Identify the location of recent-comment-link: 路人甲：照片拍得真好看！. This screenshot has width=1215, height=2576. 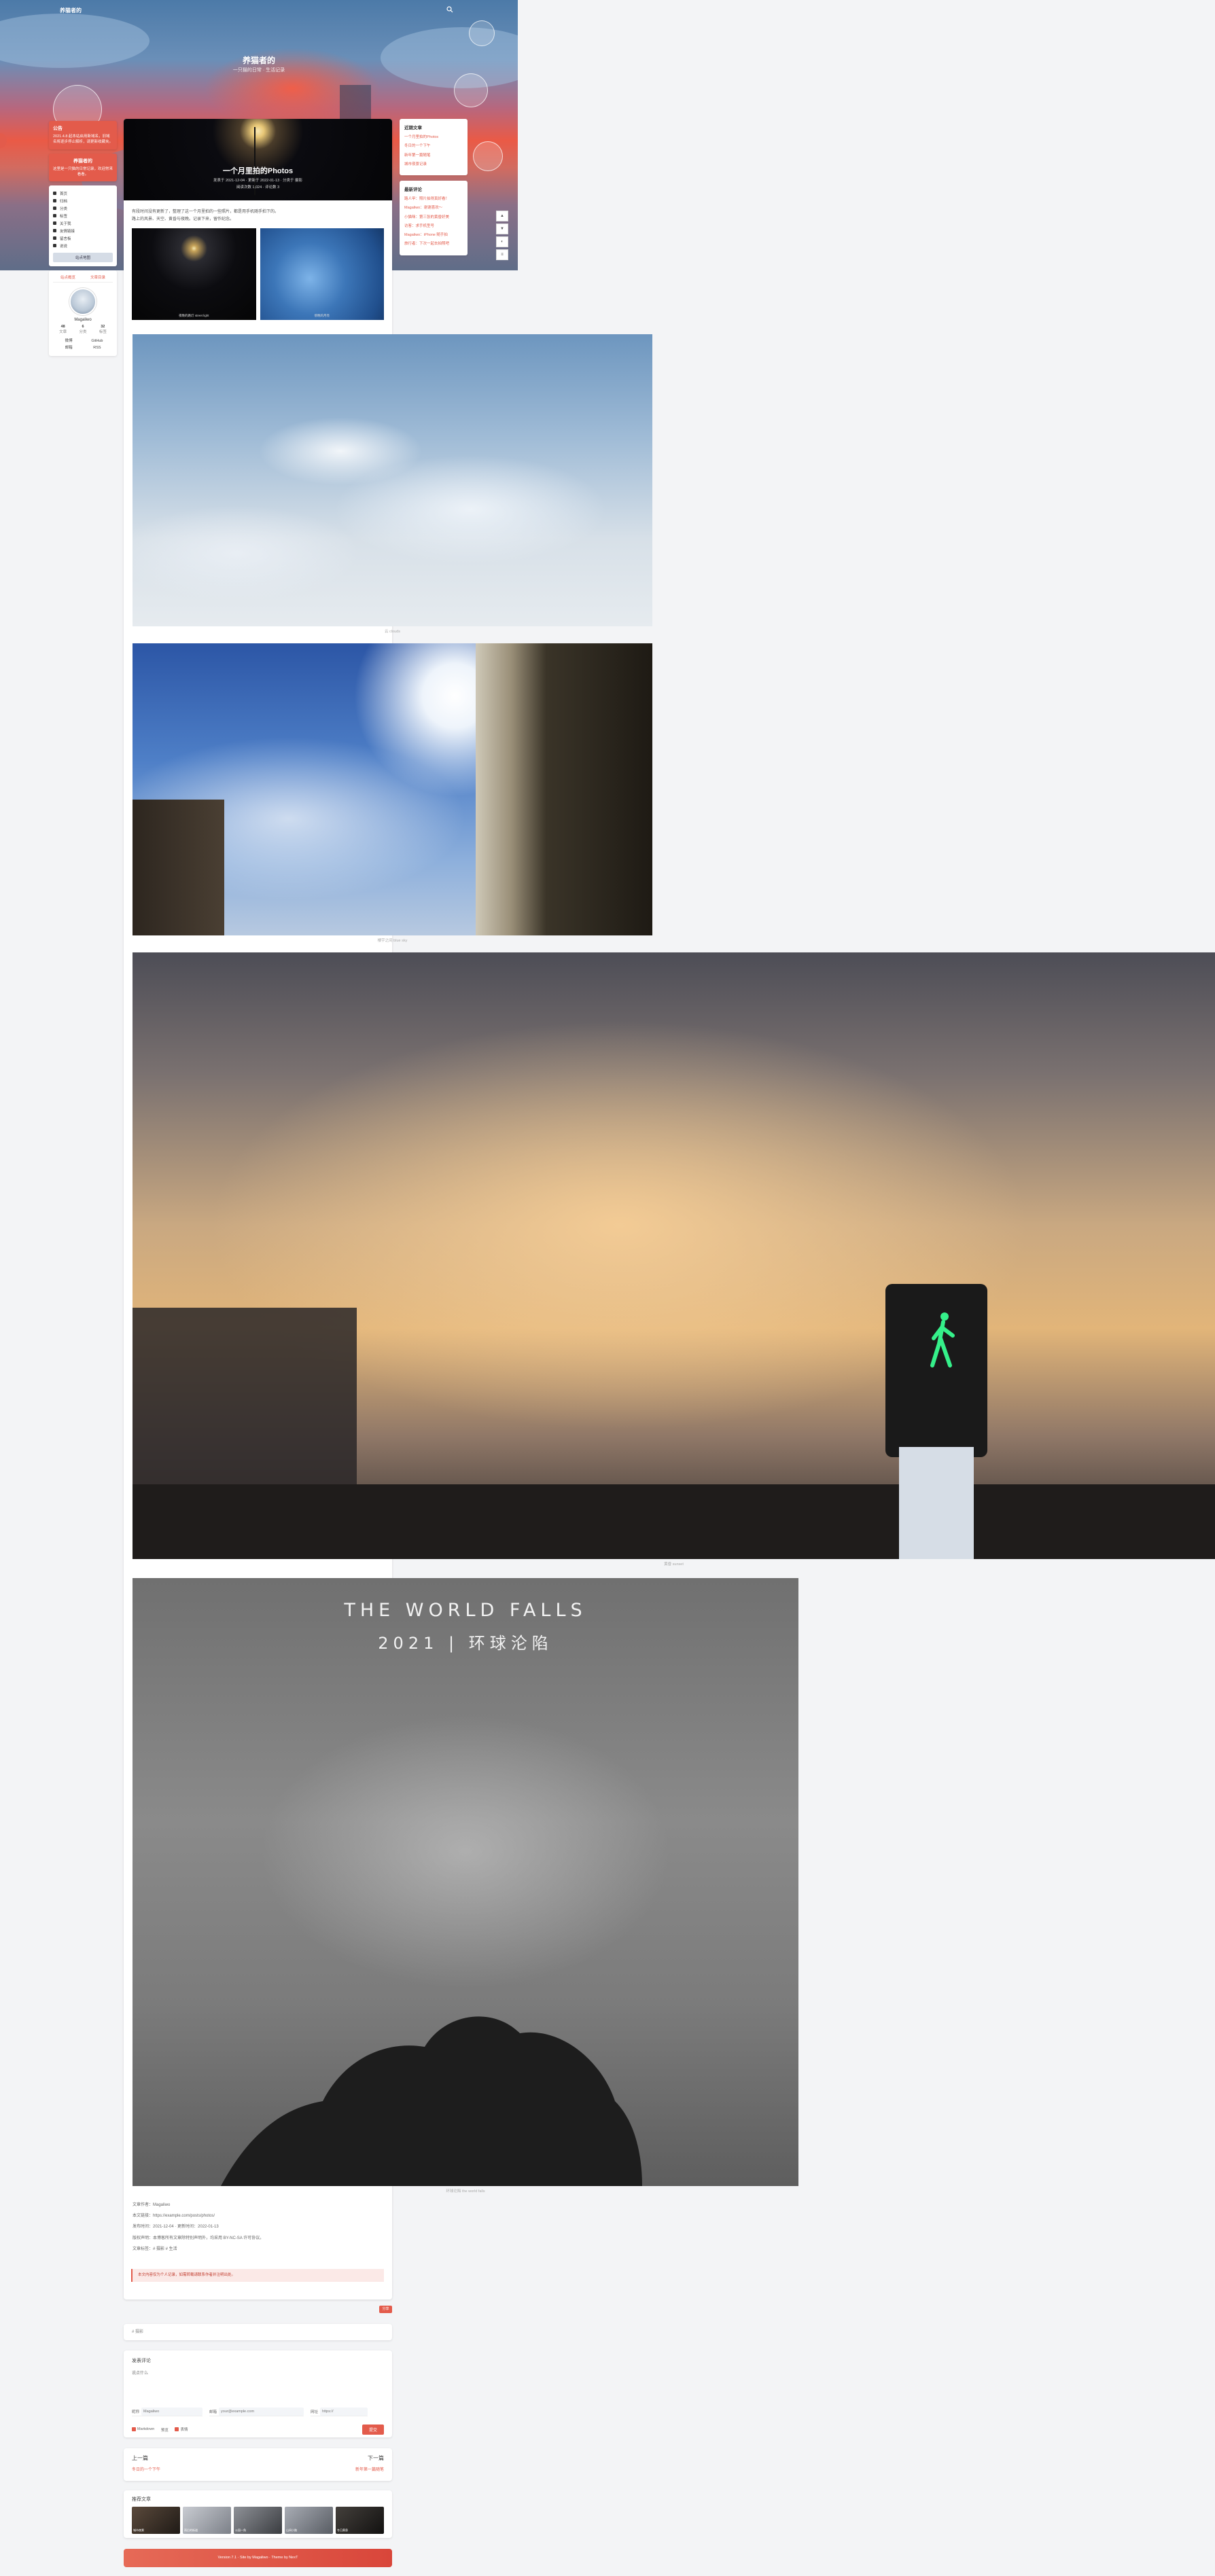
(434, 199).